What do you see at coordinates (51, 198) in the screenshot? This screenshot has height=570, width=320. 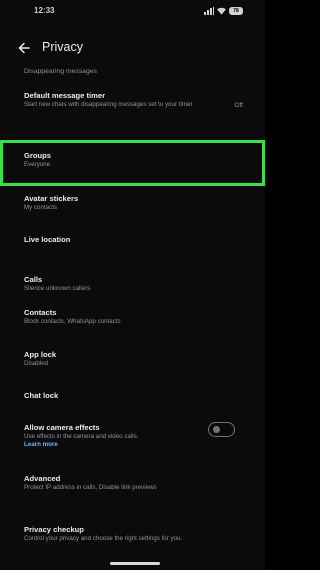 I see `setting-title: Avatar stickers` at bounding box center [51, 198].